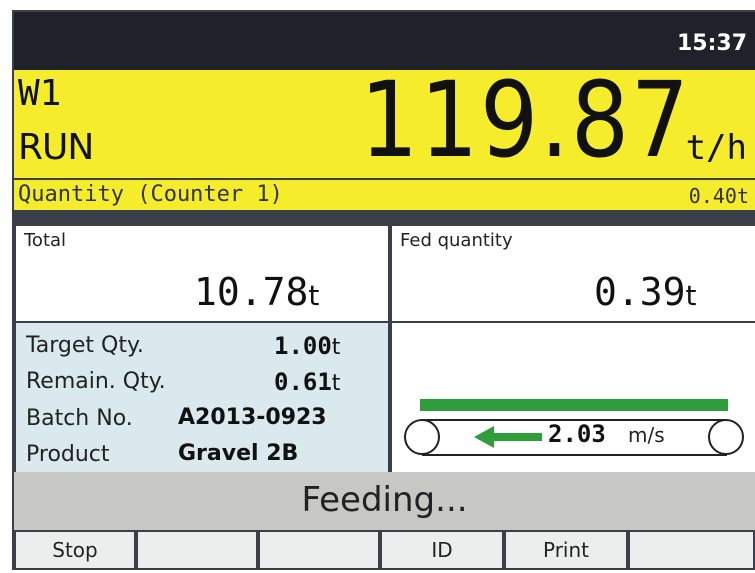 This screenshot has height=573, width=755. What do you see at coordinates (508, 437) in the screenshot?
I see `arrow-left-icon` at bounding box center [508, 437].